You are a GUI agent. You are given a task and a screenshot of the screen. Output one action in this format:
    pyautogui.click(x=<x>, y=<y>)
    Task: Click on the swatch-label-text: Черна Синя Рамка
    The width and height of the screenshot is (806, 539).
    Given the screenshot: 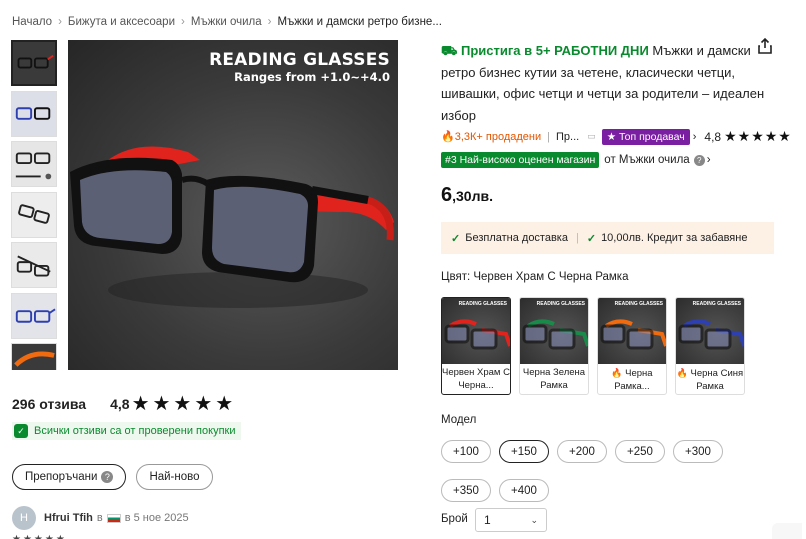 What is the action you would take?
    pyautogui.click(x=717, y=380)
    